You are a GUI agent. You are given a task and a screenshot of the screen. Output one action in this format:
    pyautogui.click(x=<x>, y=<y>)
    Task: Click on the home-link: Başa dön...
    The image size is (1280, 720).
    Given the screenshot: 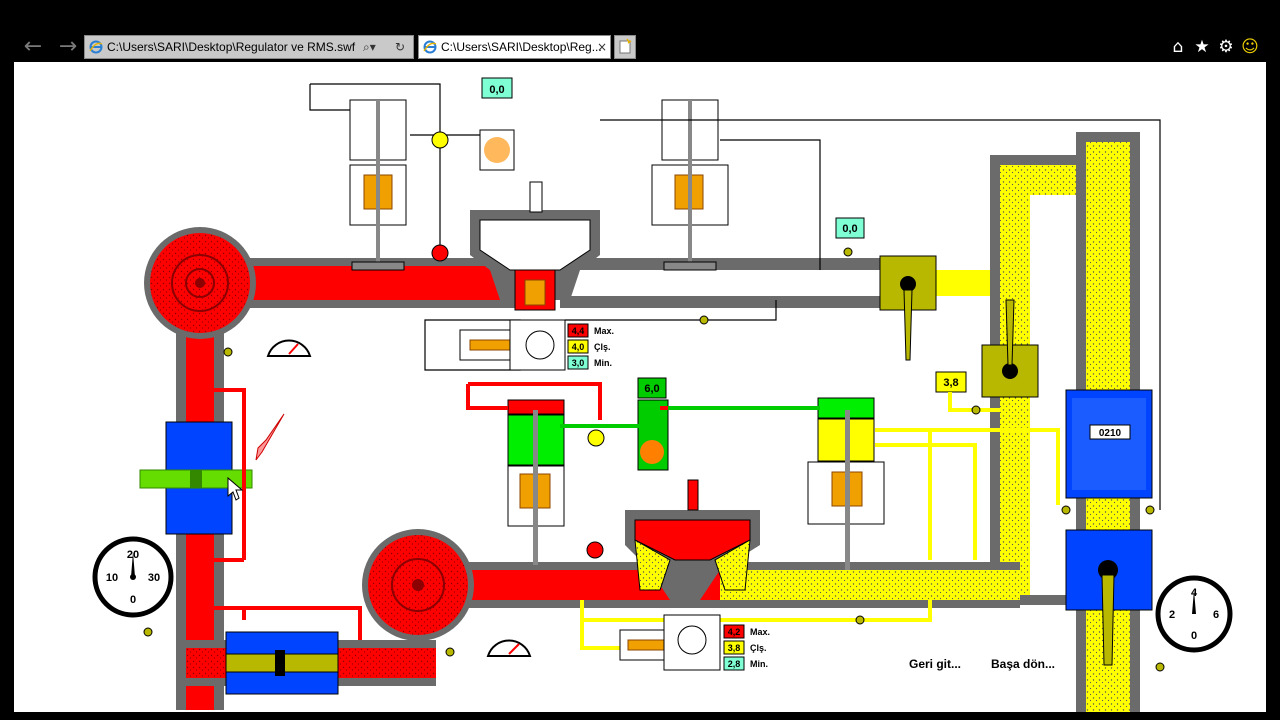 What is the action you would take?
    pyautogui.click(x=1023, y=664)
    